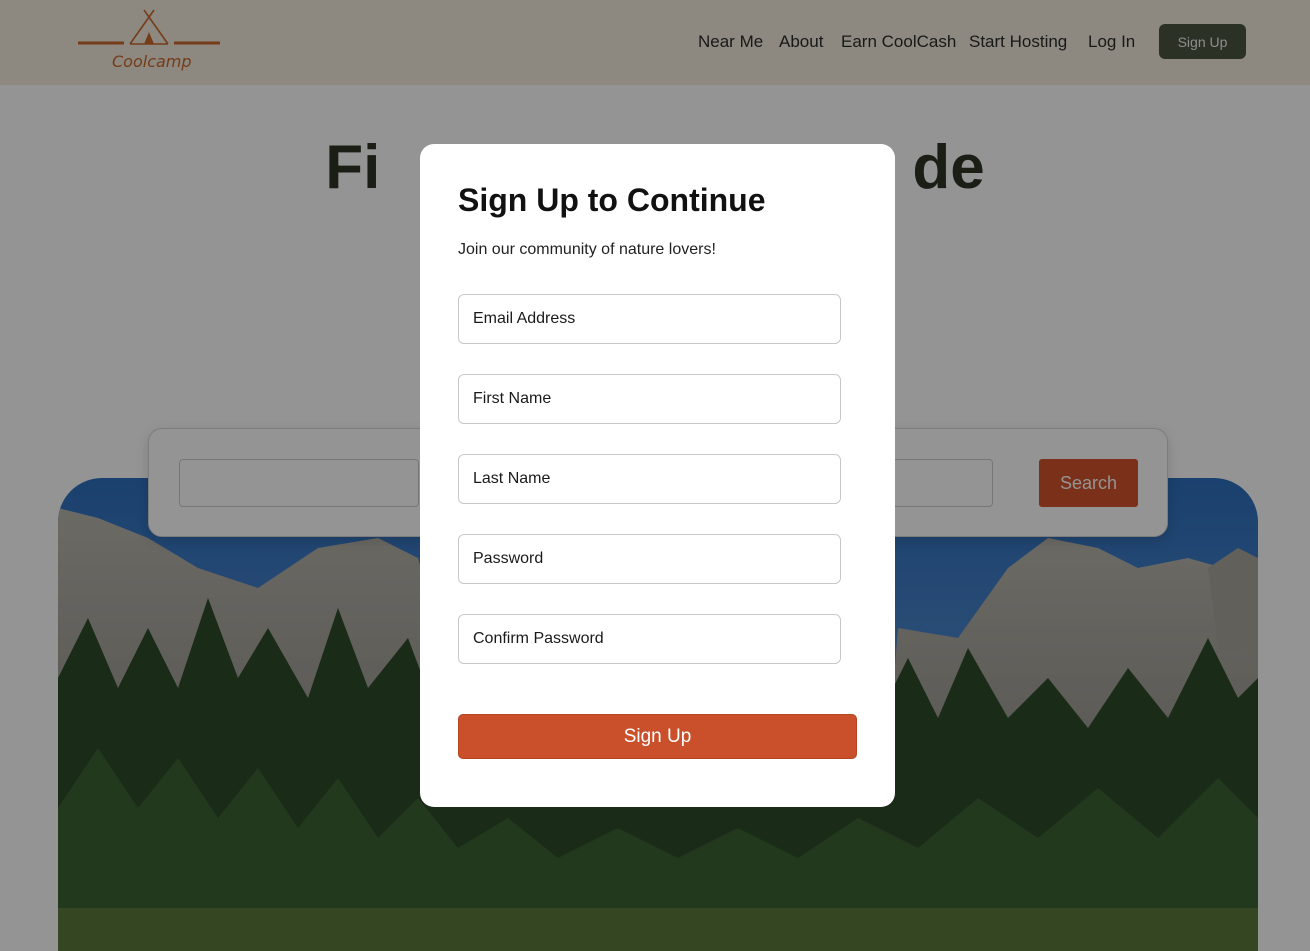 The image size is (1310, 951). Describe the element at coordinates (649, 319) in the screenshot. I see `email-field` at that location.